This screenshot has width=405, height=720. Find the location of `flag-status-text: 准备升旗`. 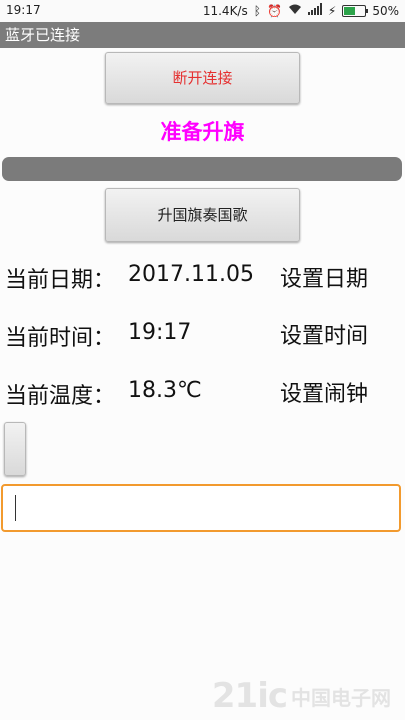

flag-status-text: 准备升旗 is located at coordinates (202, 132).